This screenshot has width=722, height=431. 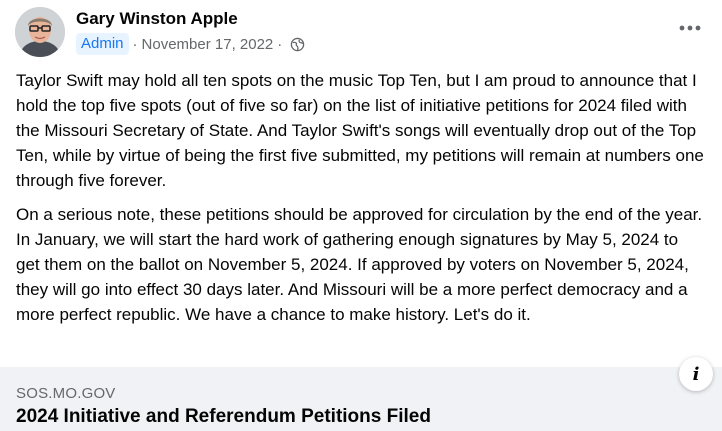 I want to click on post-meta: Admin · November 17, 2022 ·, so click(x=190, y=44).